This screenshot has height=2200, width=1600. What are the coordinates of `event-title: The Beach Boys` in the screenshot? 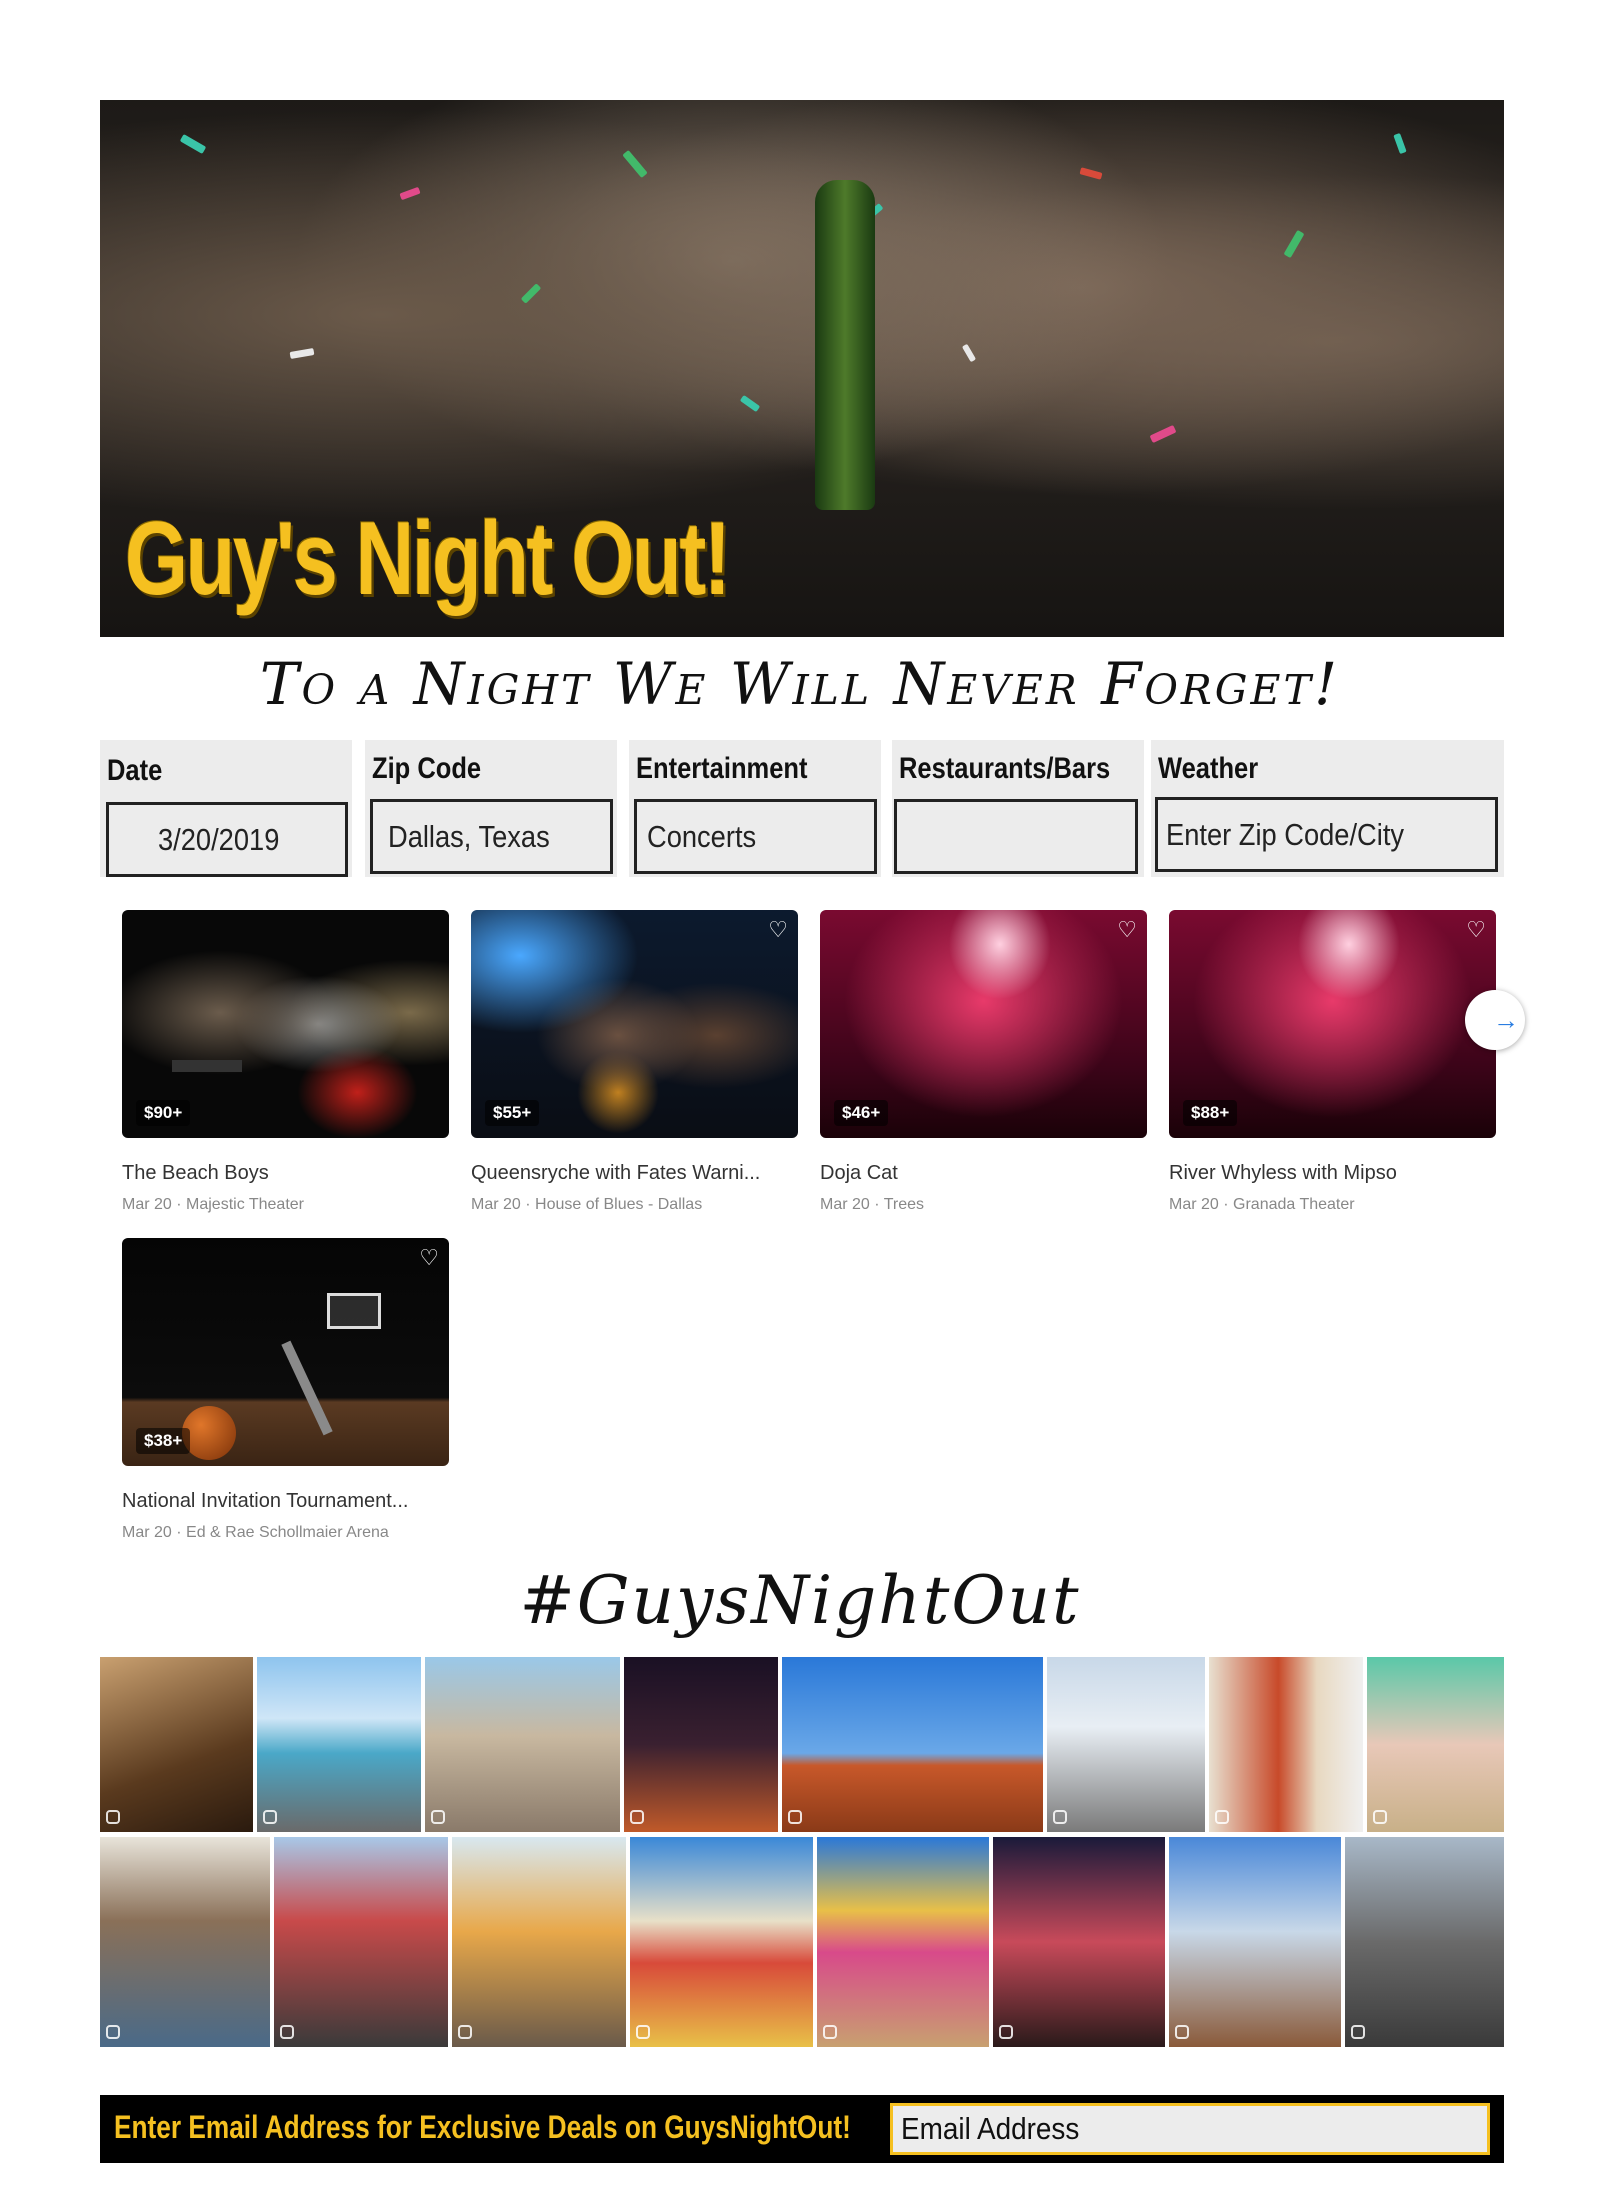 It's located at (287, 1173).